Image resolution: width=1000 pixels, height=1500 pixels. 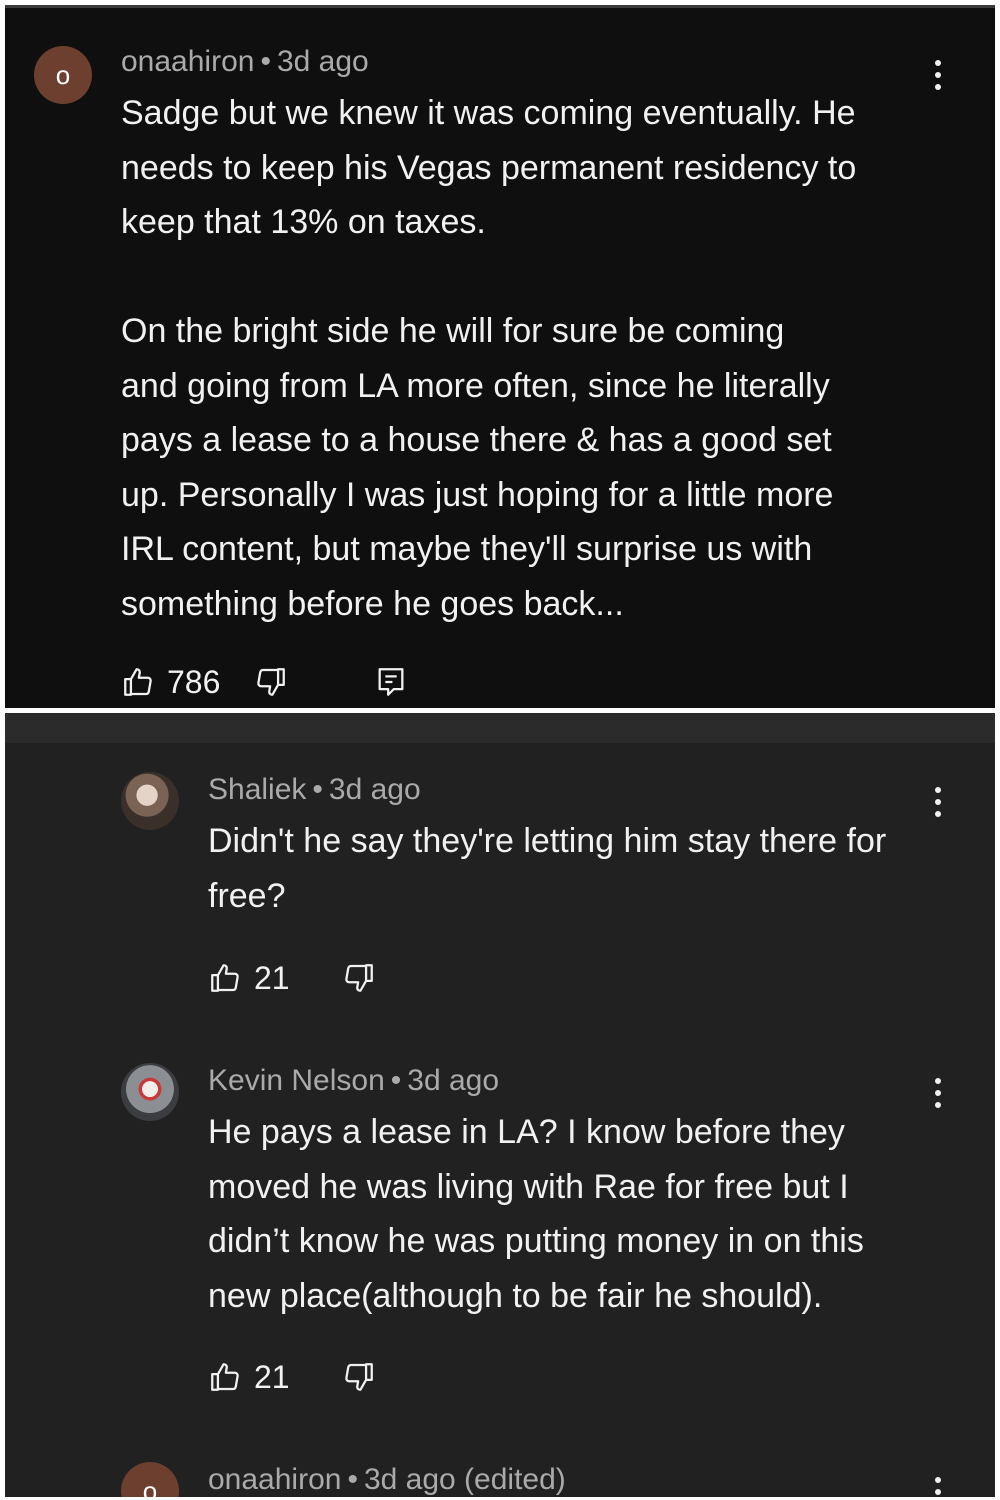 I want to click on more-vert-icon, so click(x=938, y=1487).